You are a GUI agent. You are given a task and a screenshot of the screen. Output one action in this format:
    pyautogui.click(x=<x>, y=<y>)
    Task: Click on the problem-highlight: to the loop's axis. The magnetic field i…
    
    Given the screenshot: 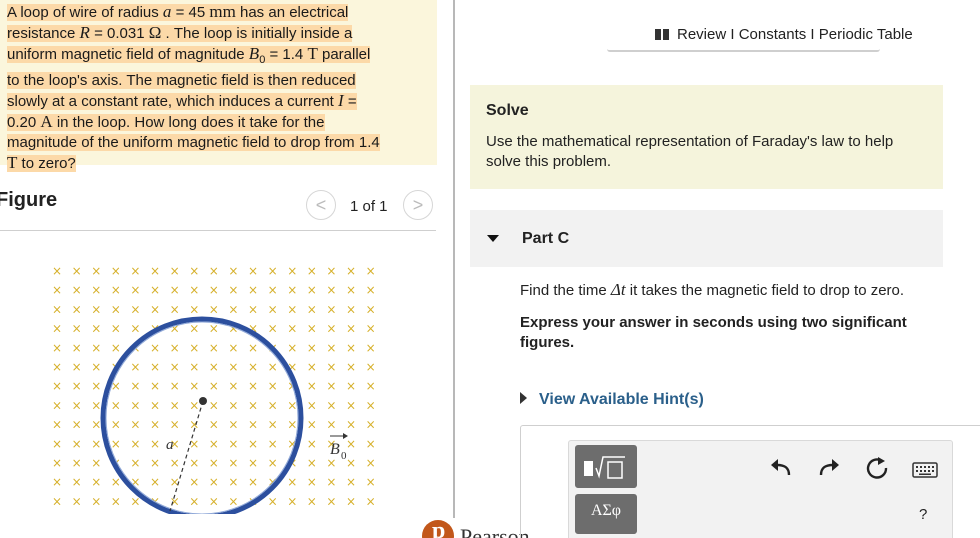 What is the action you would take?
    pyautogui.click(x=181, y=80)
    